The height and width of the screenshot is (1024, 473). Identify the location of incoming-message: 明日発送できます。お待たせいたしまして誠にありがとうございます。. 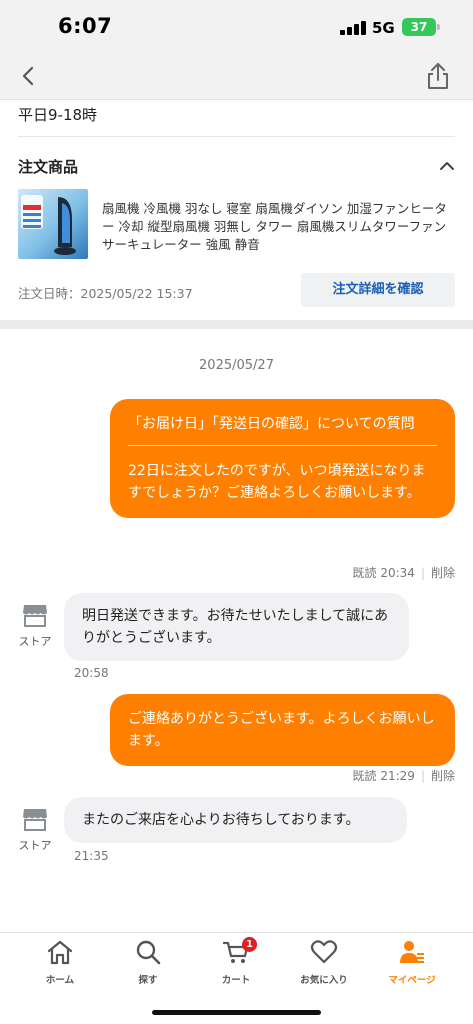
(236, 627).